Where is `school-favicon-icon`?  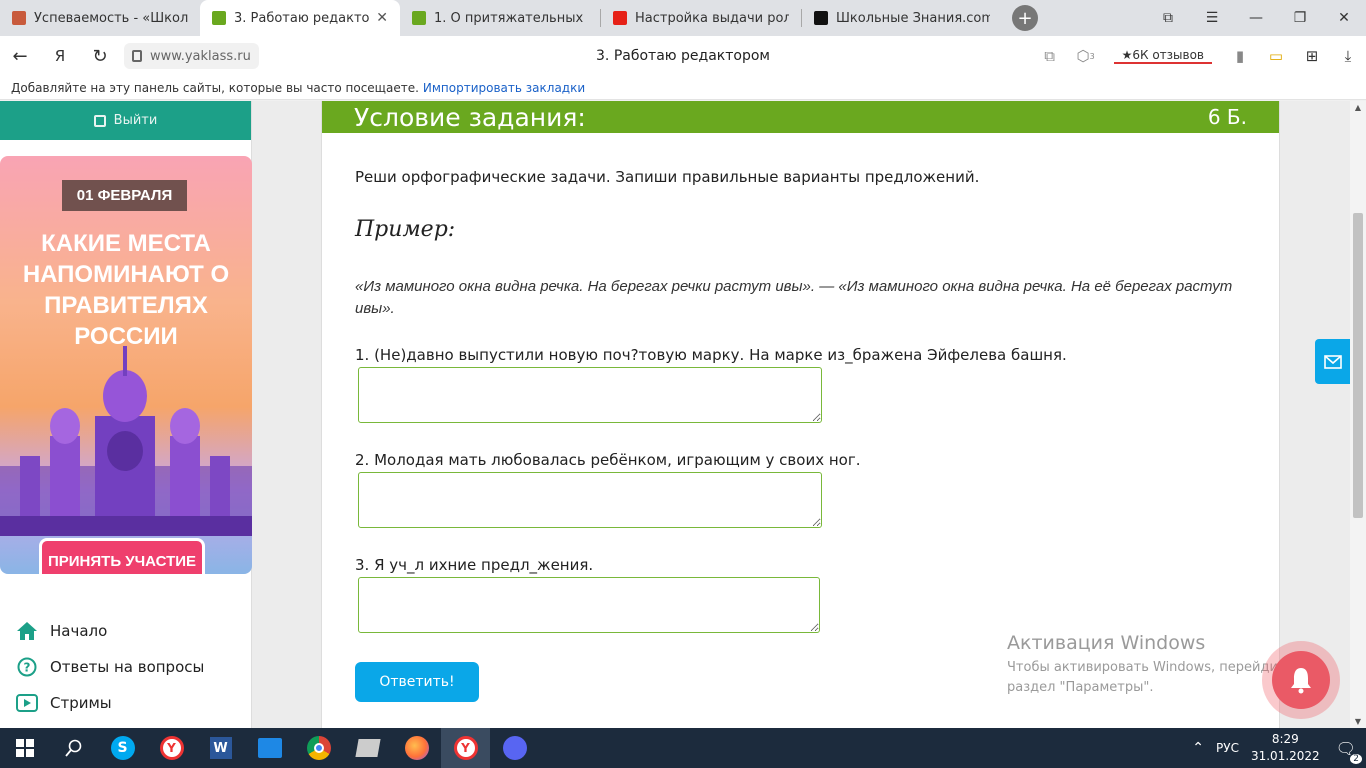
school-favicon-icon is located at coordinates (19, 18).